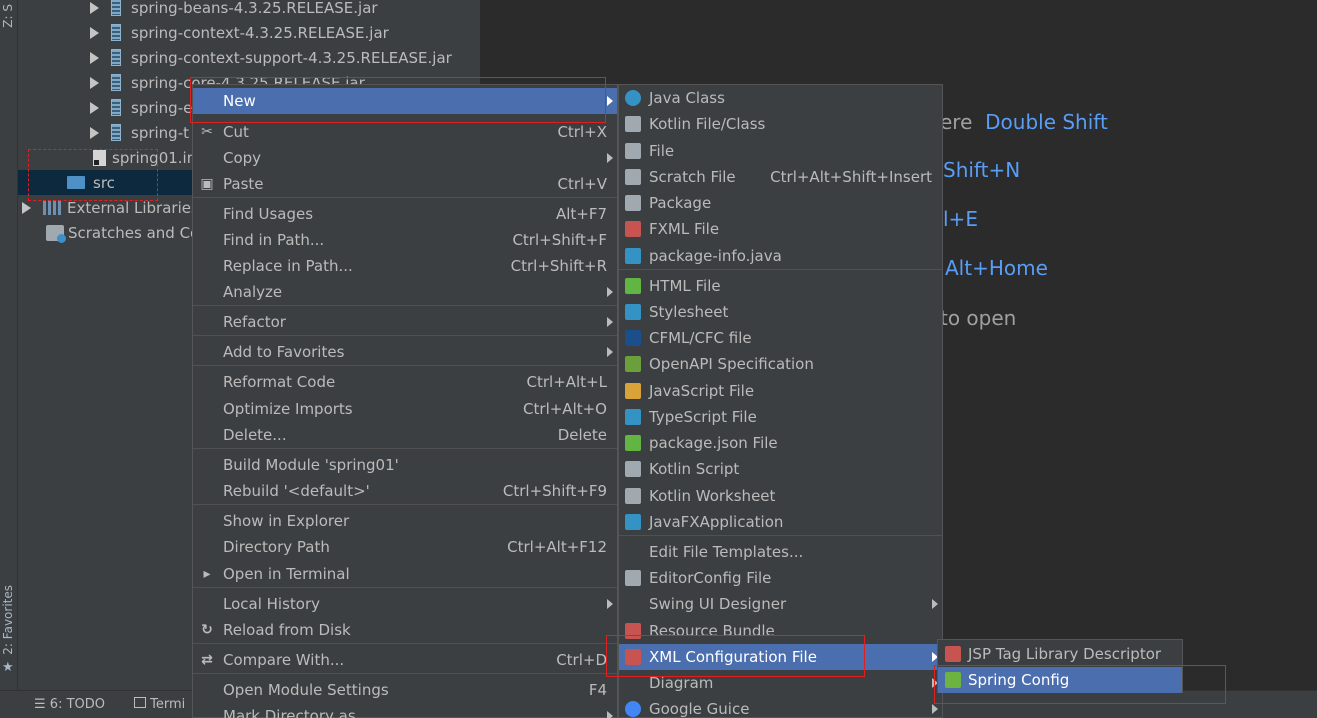 The image size is (1317, 718). Describe the element at coordinates (780, 338) in the screenshot. I see `menu-item-cfml-cfc-file: CFML/CFC file` at that location.